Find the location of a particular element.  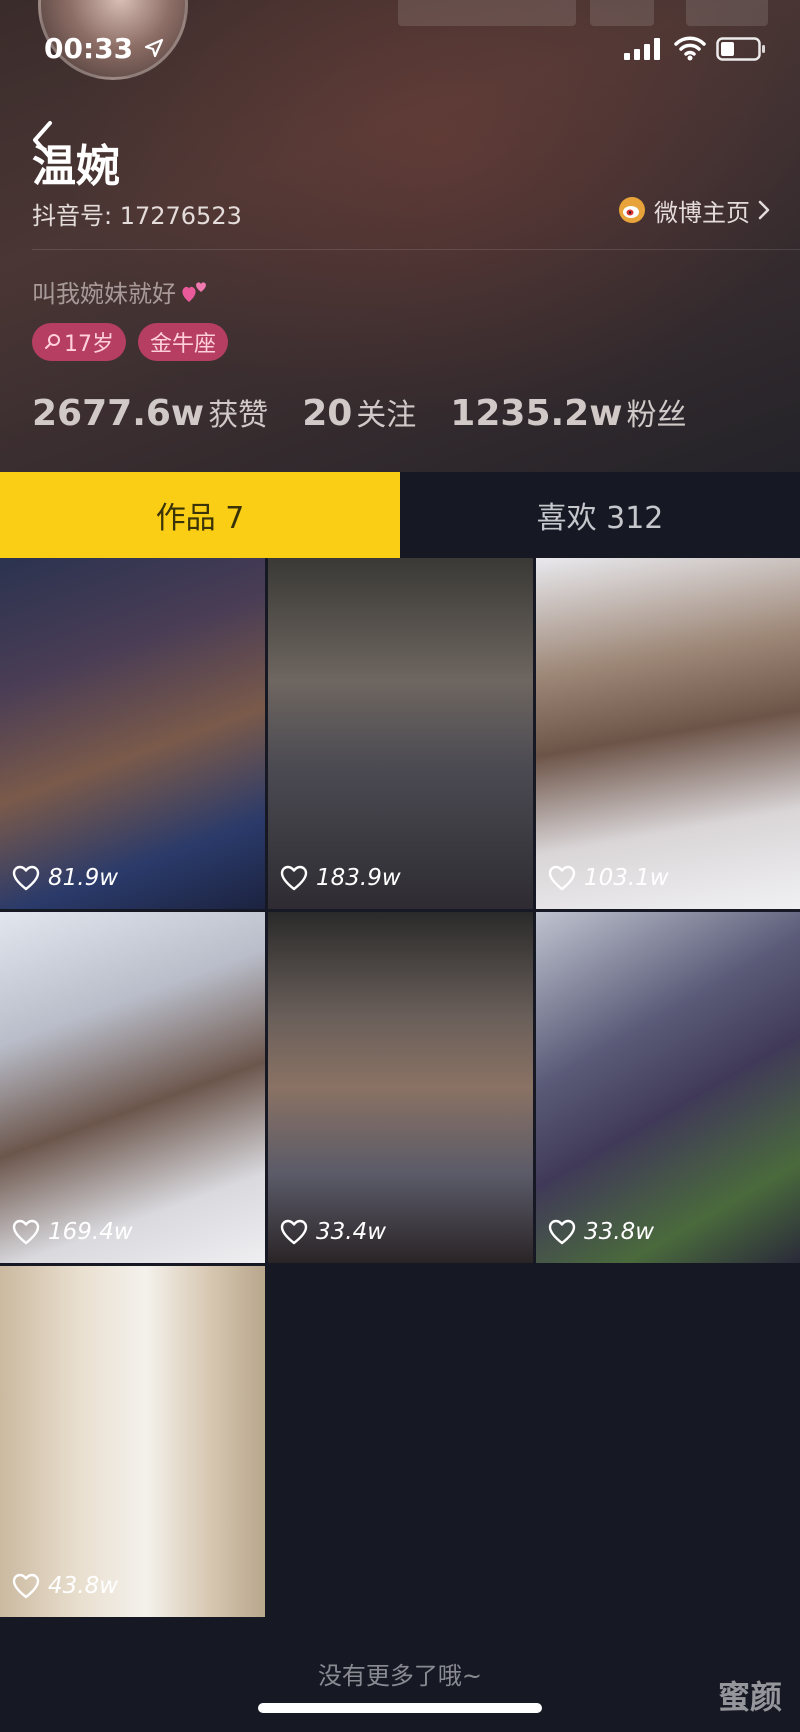

video-thumbnail: 81.9w is located at coordinates (132, 733).